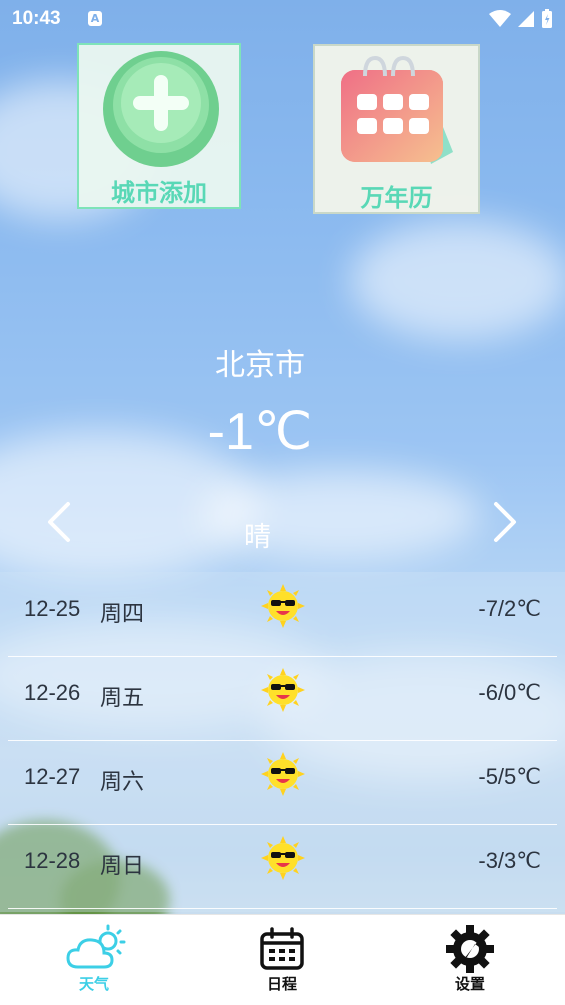 This screenshot has height=1005, width=565. Describe the element at coordinates (509, 776) in the screenshot. I see `forecast-range: -5/5℃` at that location.